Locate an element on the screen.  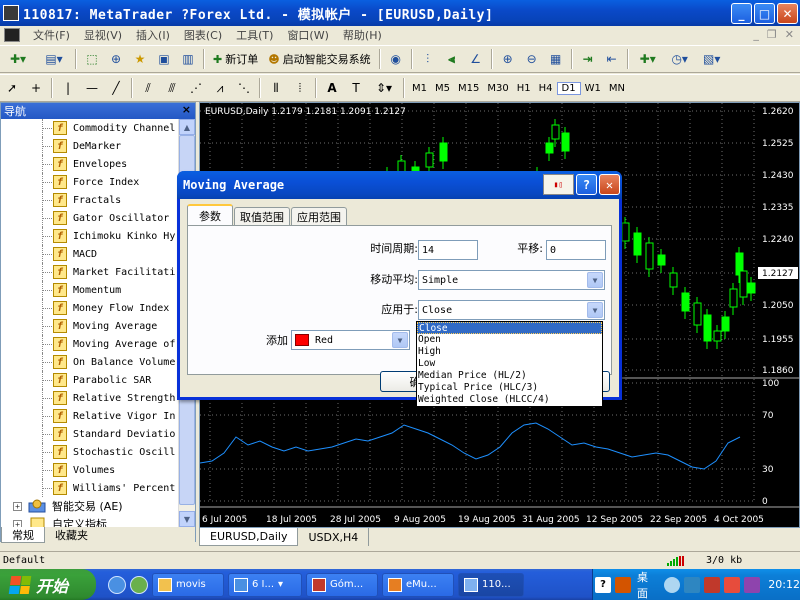
navigator-close-button: × is located at coordinates (186, 109).